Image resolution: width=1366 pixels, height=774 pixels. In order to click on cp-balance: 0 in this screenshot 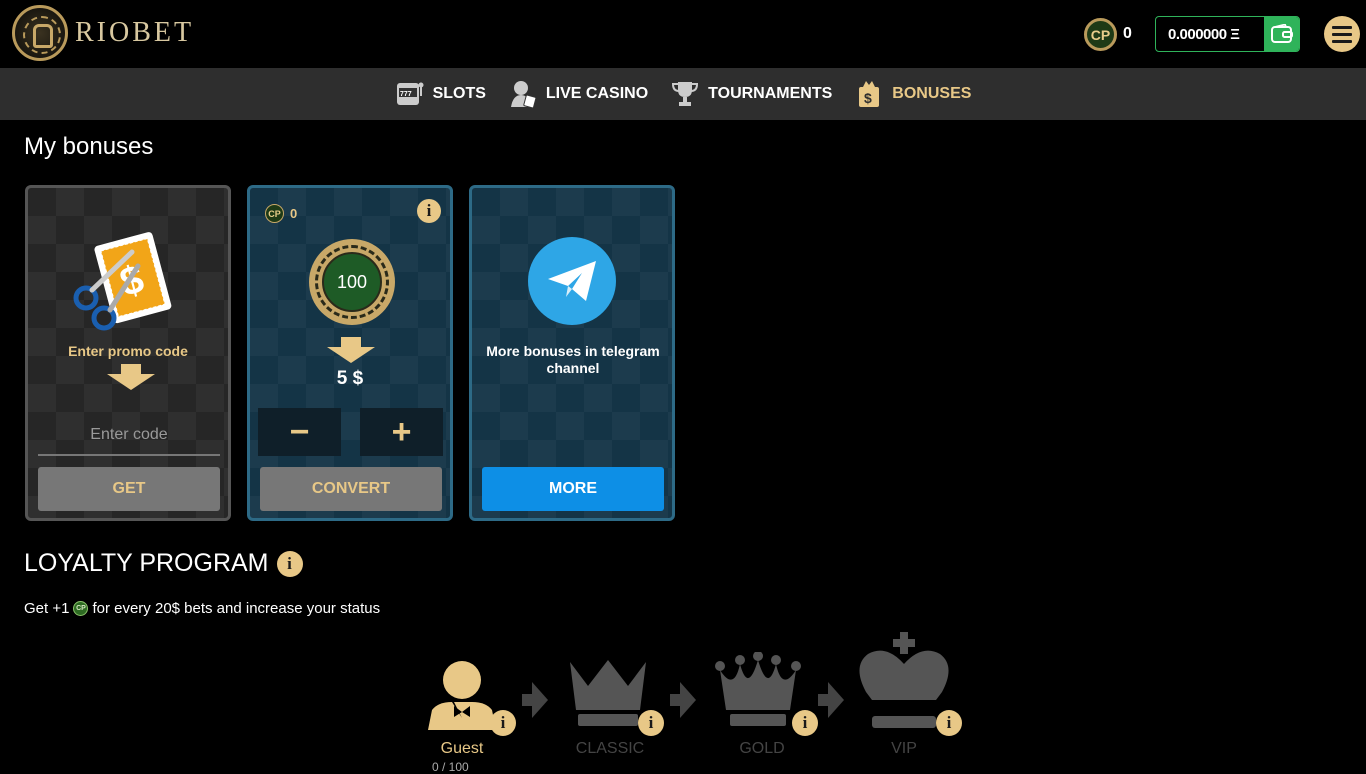, I will do `click(294, 213)`.